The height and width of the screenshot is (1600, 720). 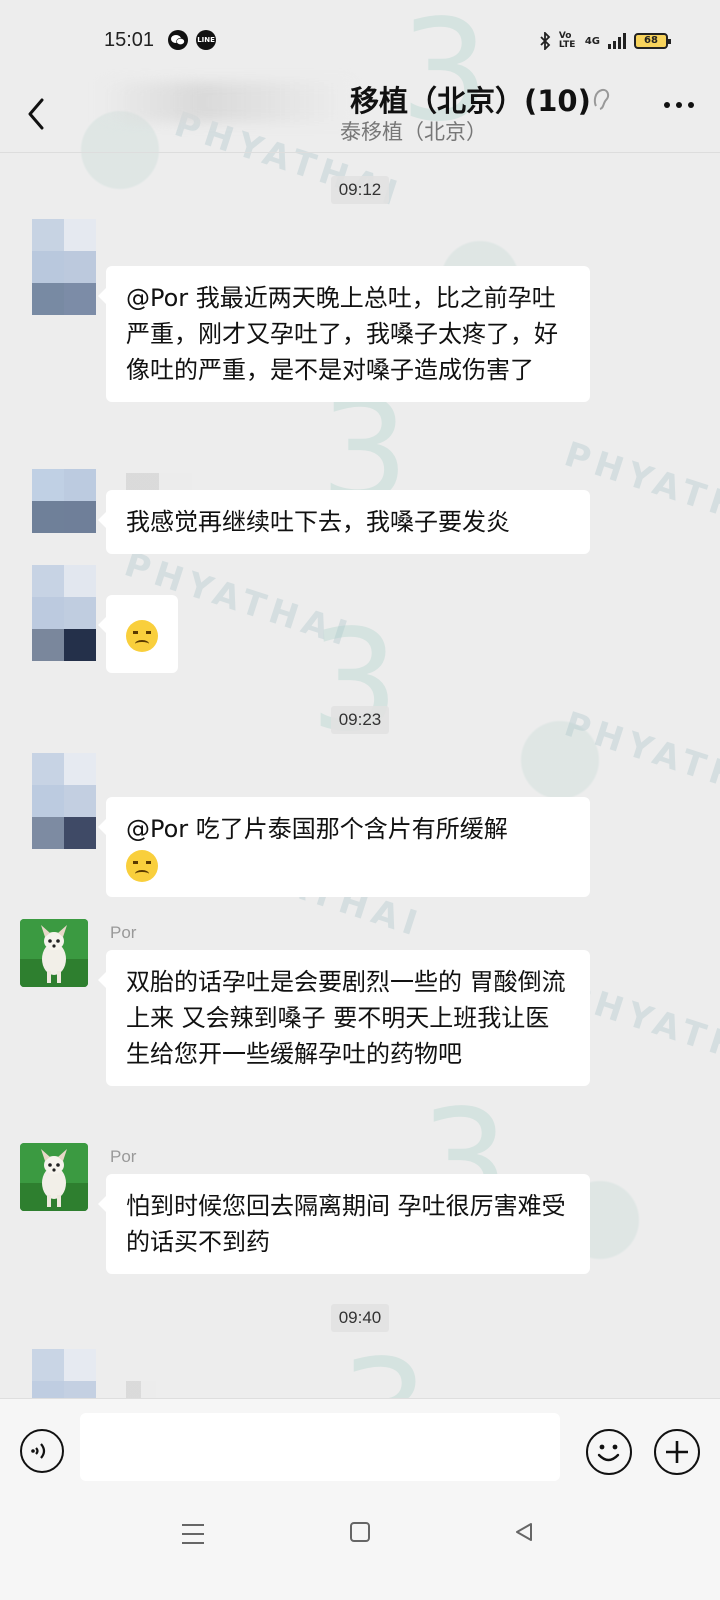 What do you see at coordinates (360, 1532) in the screenshot?
I see `home-button` at bounding box center [360, 1532].